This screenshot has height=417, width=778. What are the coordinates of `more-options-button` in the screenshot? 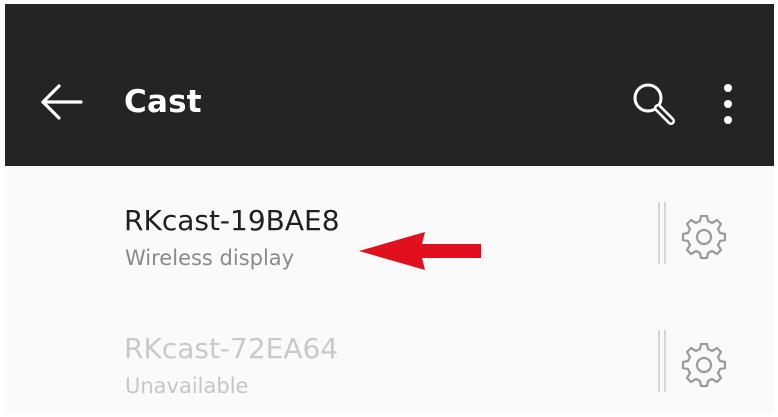 It's located at (728, 104).